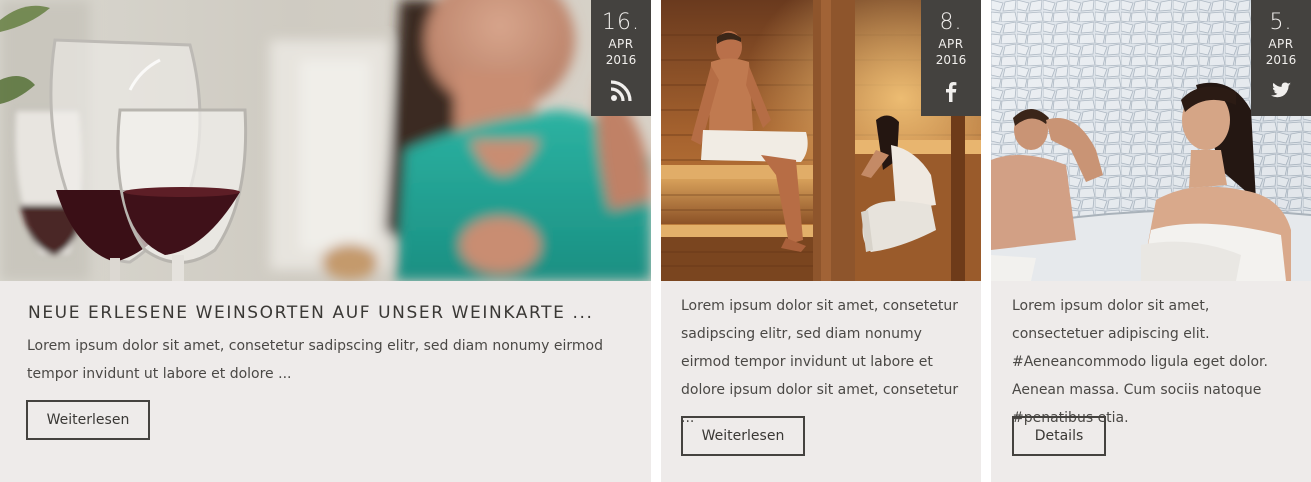 Image resolution: width=1311 pixels, height=482 pixels. I want to click on date-badge: 8. APR 2016, so click(951, 58).